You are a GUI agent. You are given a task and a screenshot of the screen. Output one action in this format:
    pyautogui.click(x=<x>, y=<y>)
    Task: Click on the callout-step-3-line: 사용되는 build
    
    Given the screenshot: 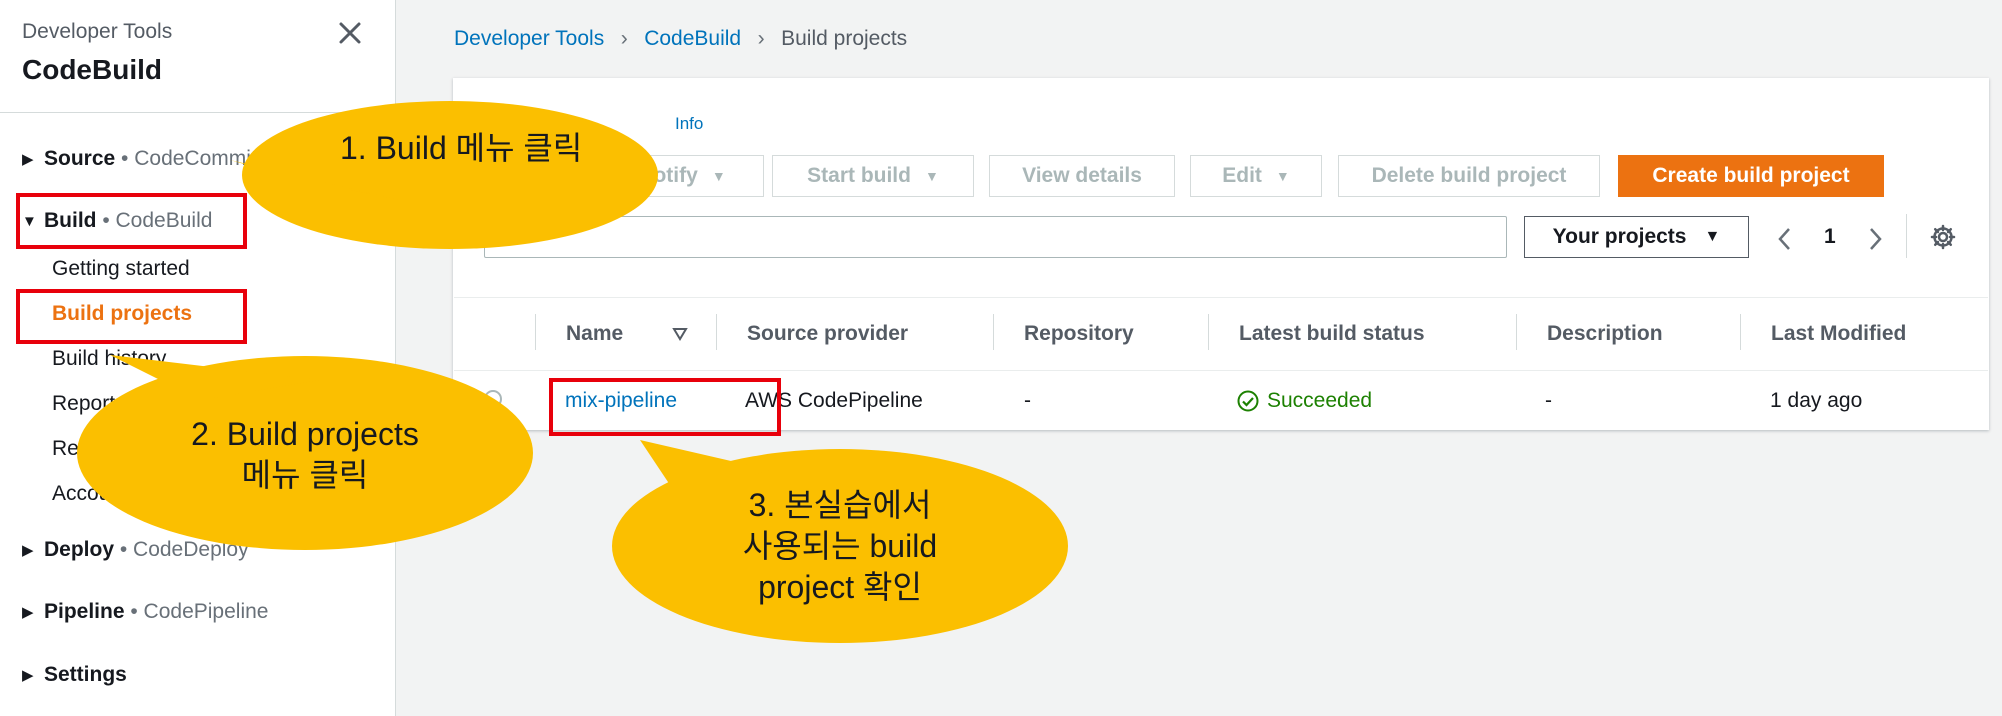 What is the action you would take?
    pyautogui.click(x=840, y=546)
    